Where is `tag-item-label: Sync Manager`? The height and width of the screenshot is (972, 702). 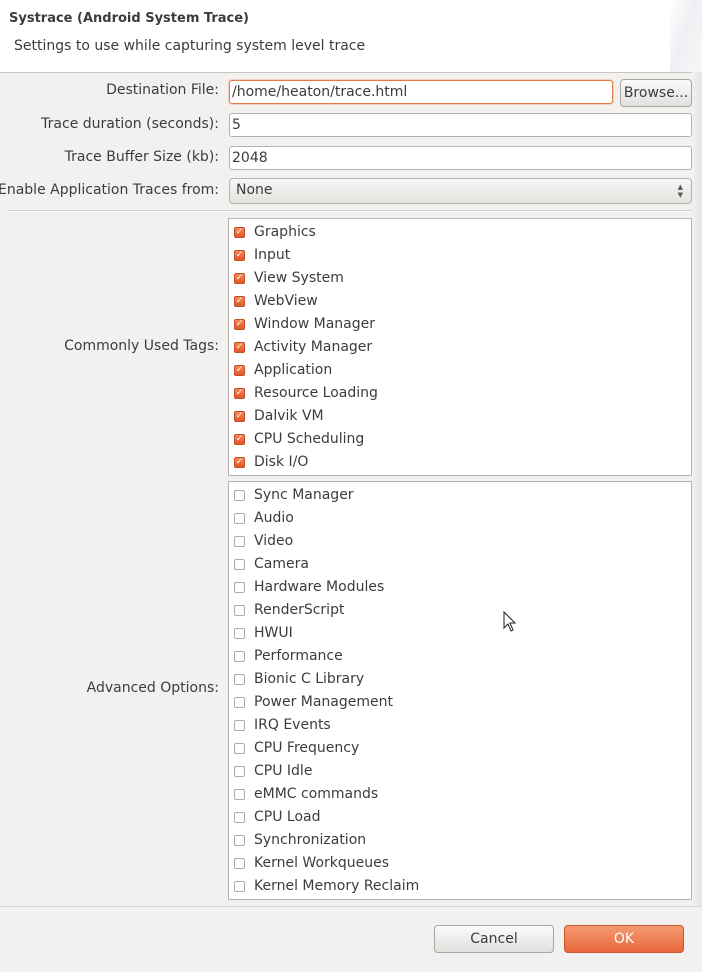
tag-item-label: Sync Manager is located at coordinates (304, 495).